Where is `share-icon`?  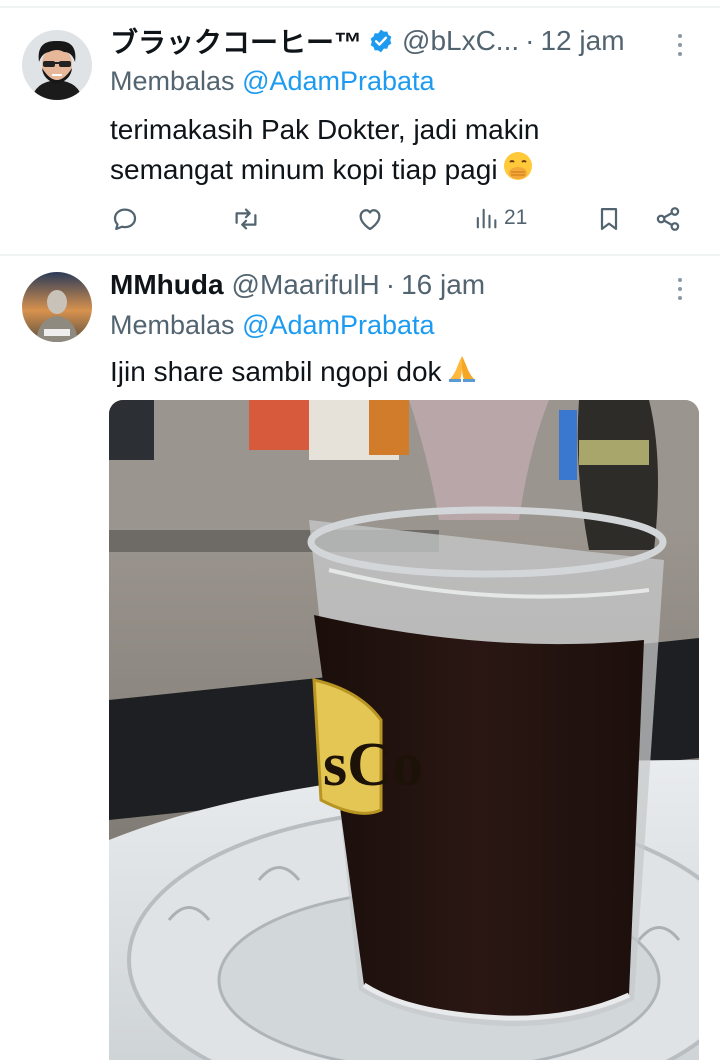 share-icon is located at coordinates (668, 219).